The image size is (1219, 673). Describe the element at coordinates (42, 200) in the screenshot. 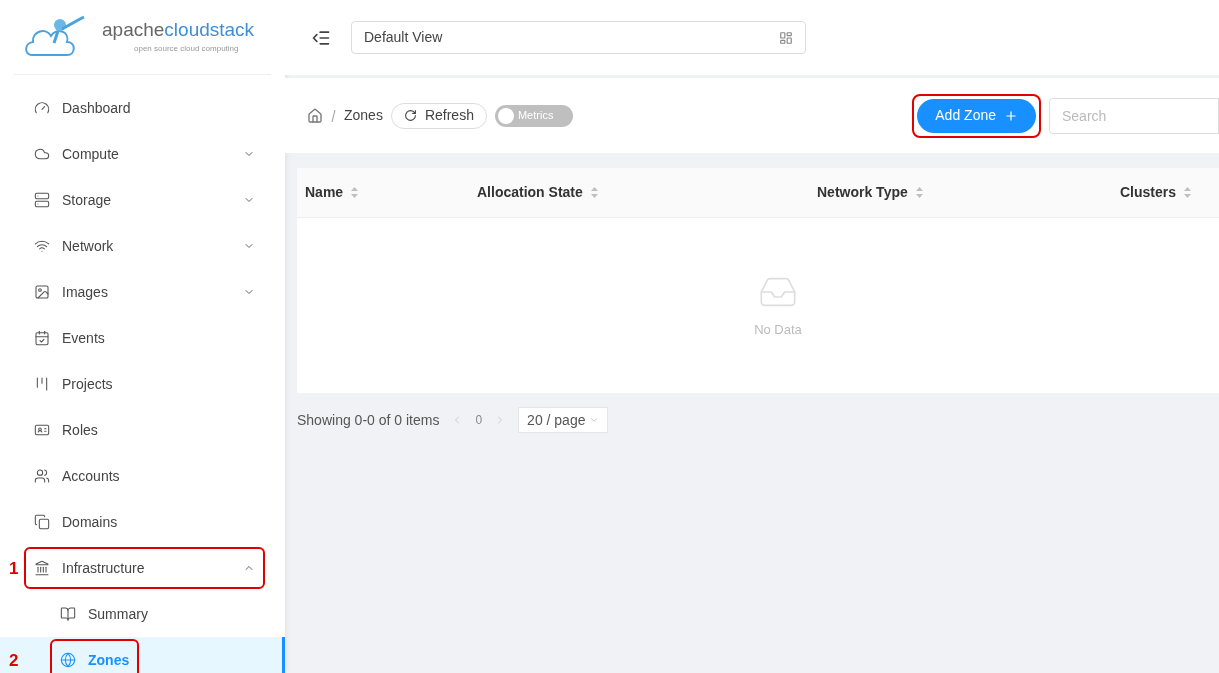

I see `storage-icon` at that location.